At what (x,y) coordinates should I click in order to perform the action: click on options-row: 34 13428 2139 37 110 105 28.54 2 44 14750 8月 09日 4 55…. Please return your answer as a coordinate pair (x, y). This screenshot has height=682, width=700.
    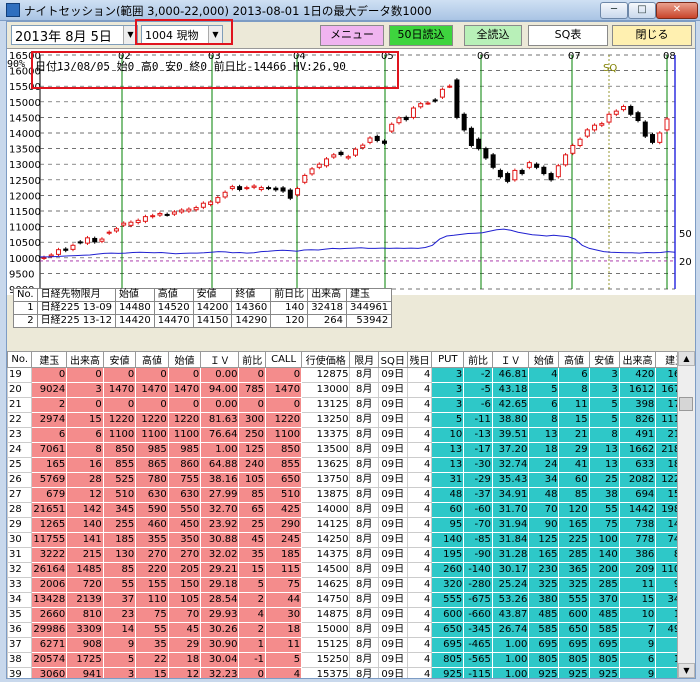
    Looking at the image, I should click on (351, 600).